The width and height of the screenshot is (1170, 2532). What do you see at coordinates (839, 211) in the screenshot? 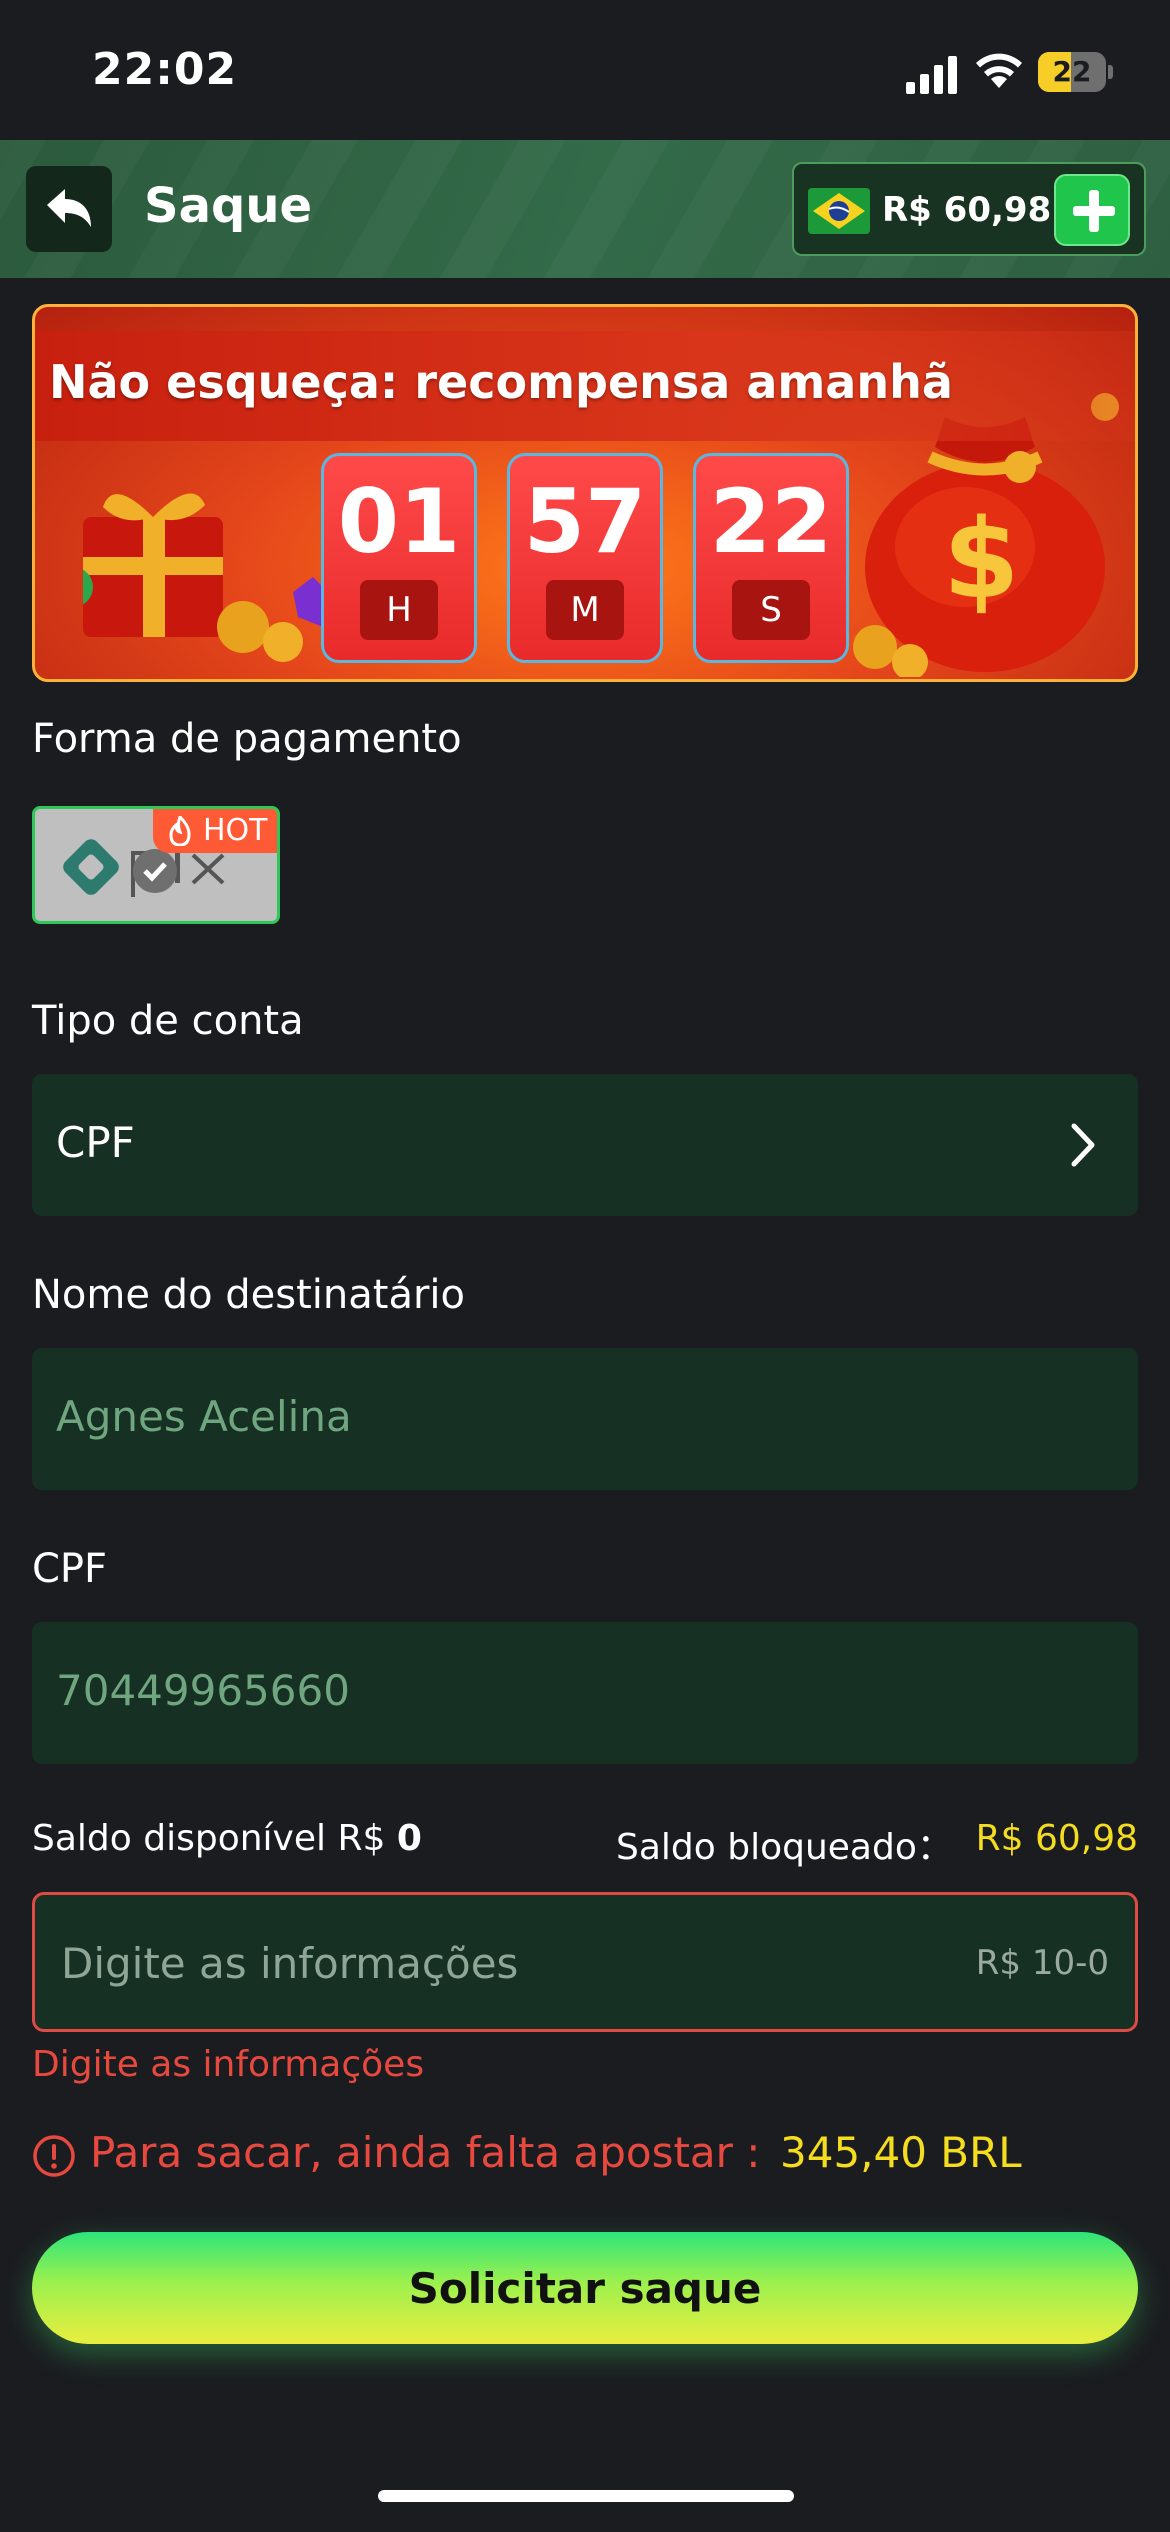
I see `brazil-flag-icon` at bounding box center [839, 211].